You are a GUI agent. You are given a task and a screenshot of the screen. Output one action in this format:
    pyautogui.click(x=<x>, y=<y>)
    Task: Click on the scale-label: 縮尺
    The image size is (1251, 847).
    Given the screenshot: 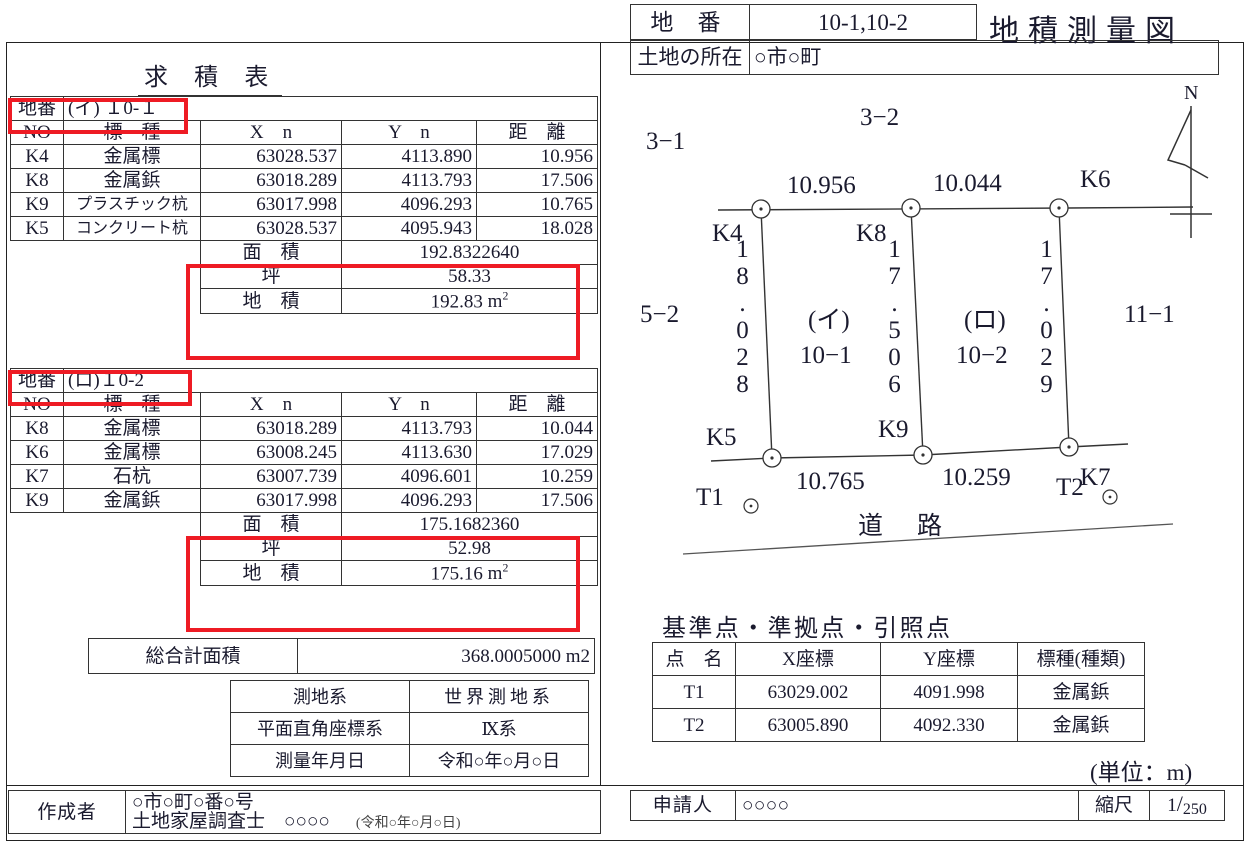 What is the action you would take?
    pyautogui.click(x=1114, y=805)
    